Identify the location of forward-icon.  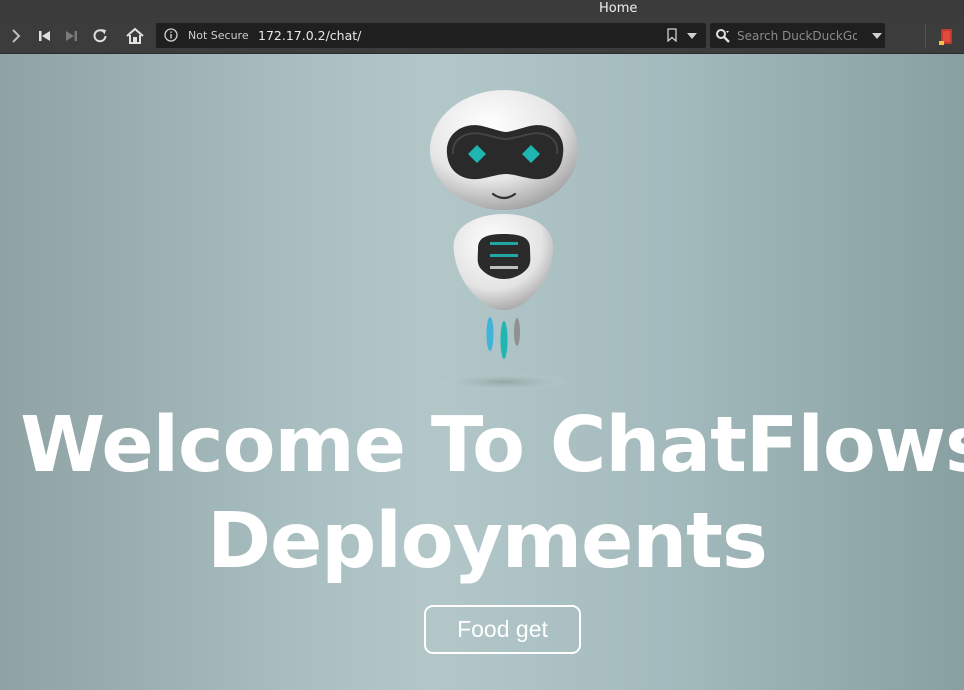
(71, 36).